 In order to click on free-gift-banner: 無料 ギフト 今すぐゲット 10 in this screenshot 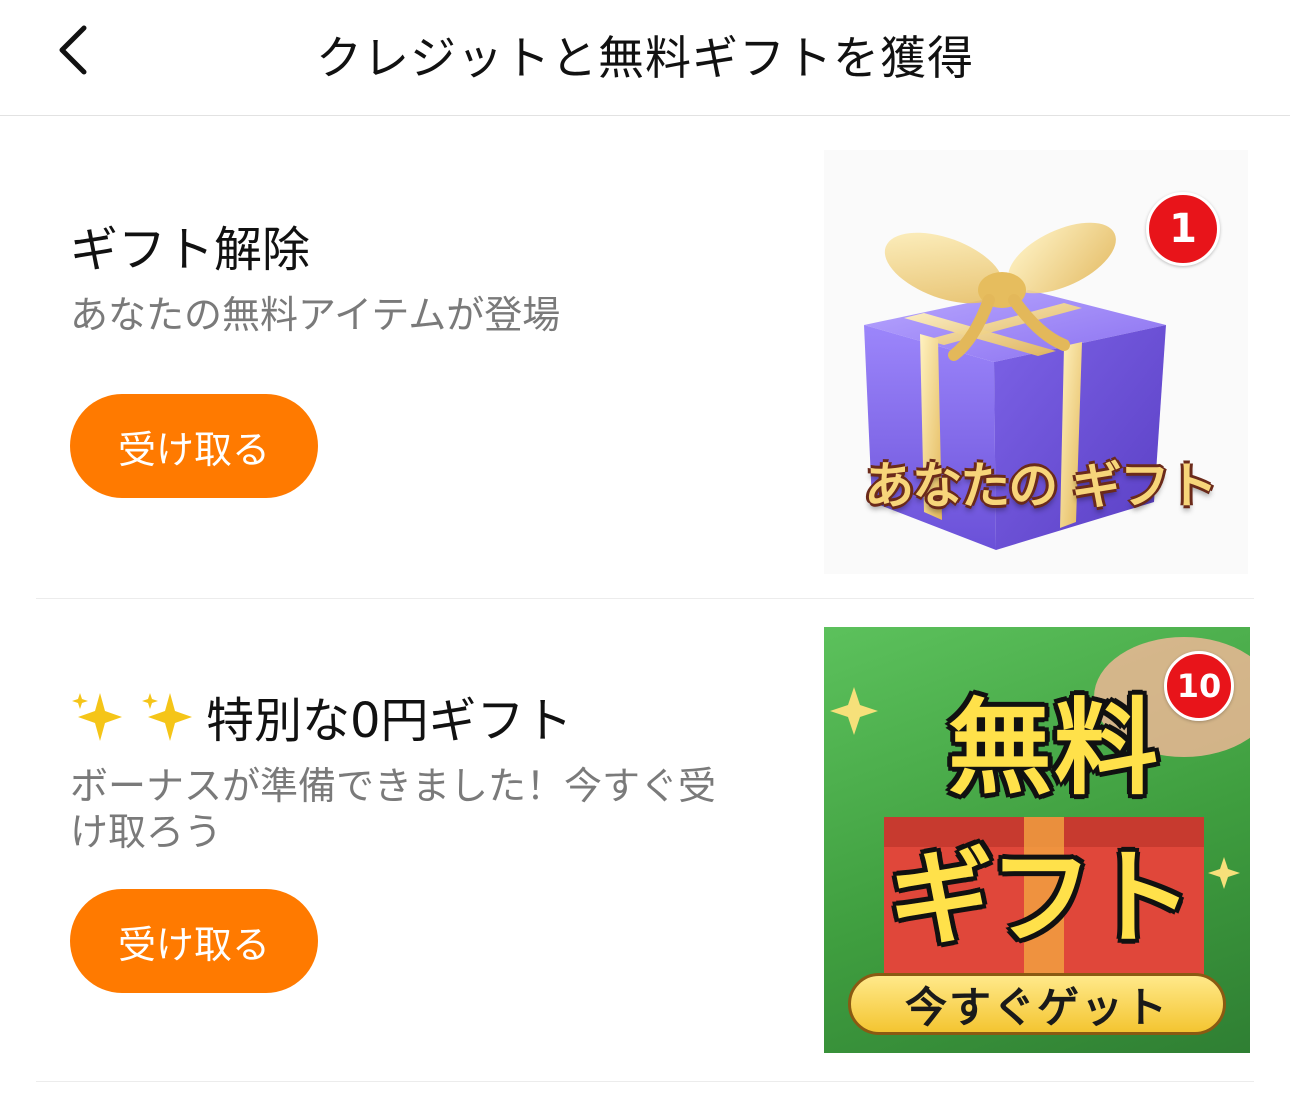, I will do `click(1037, 840)`.